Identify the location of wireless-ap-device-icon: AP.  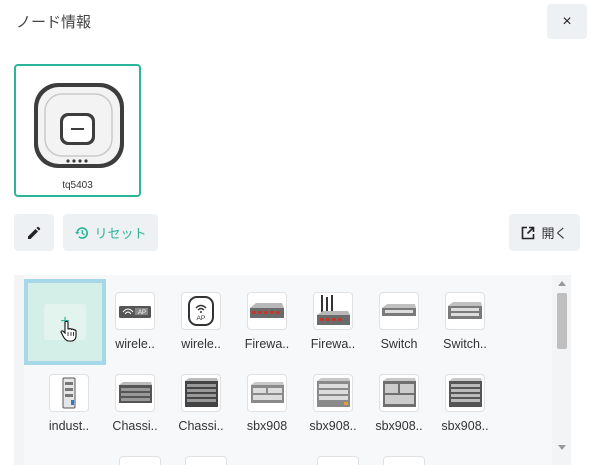
(135, 311).